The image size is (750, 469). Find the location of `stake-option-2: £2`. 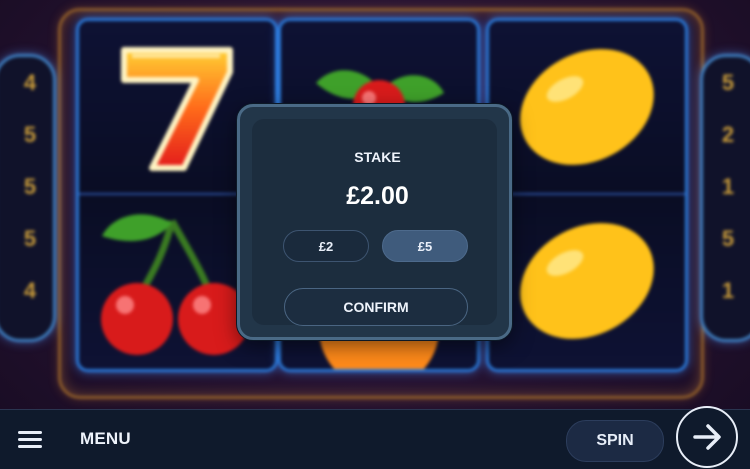

stake-option-2: £2 is located at coordinates (326, 246).